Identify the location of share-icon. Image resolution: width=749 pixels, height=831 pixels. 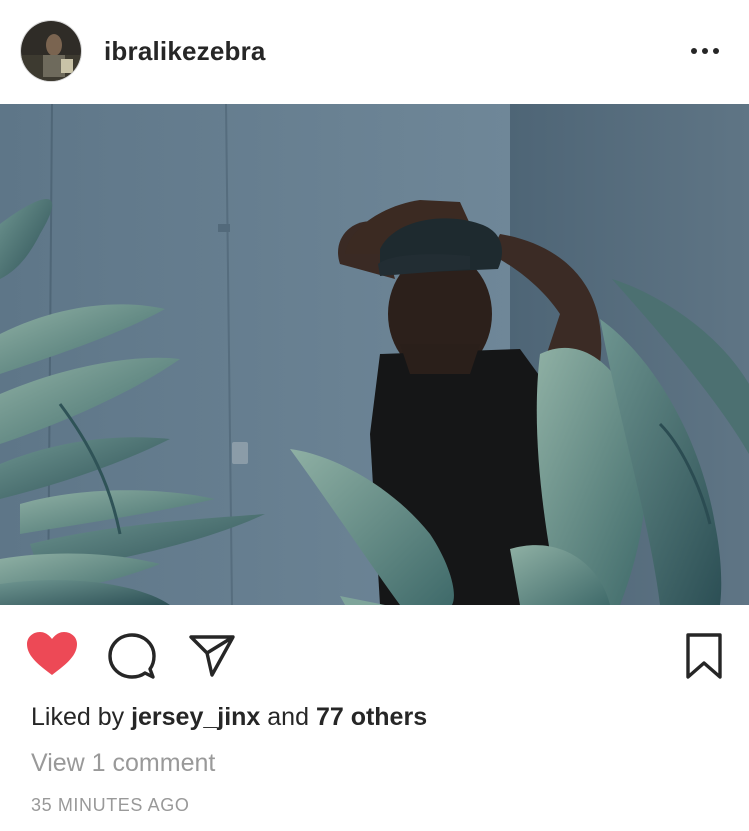
(212, 656).